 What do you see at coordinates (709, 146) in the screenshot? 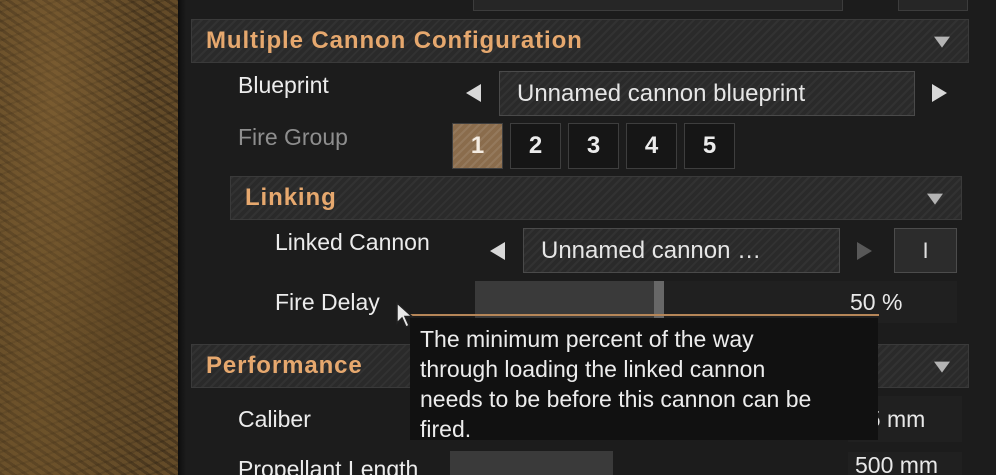
I see `fire-group-button-5: 5` at bounding box center [709, 146].